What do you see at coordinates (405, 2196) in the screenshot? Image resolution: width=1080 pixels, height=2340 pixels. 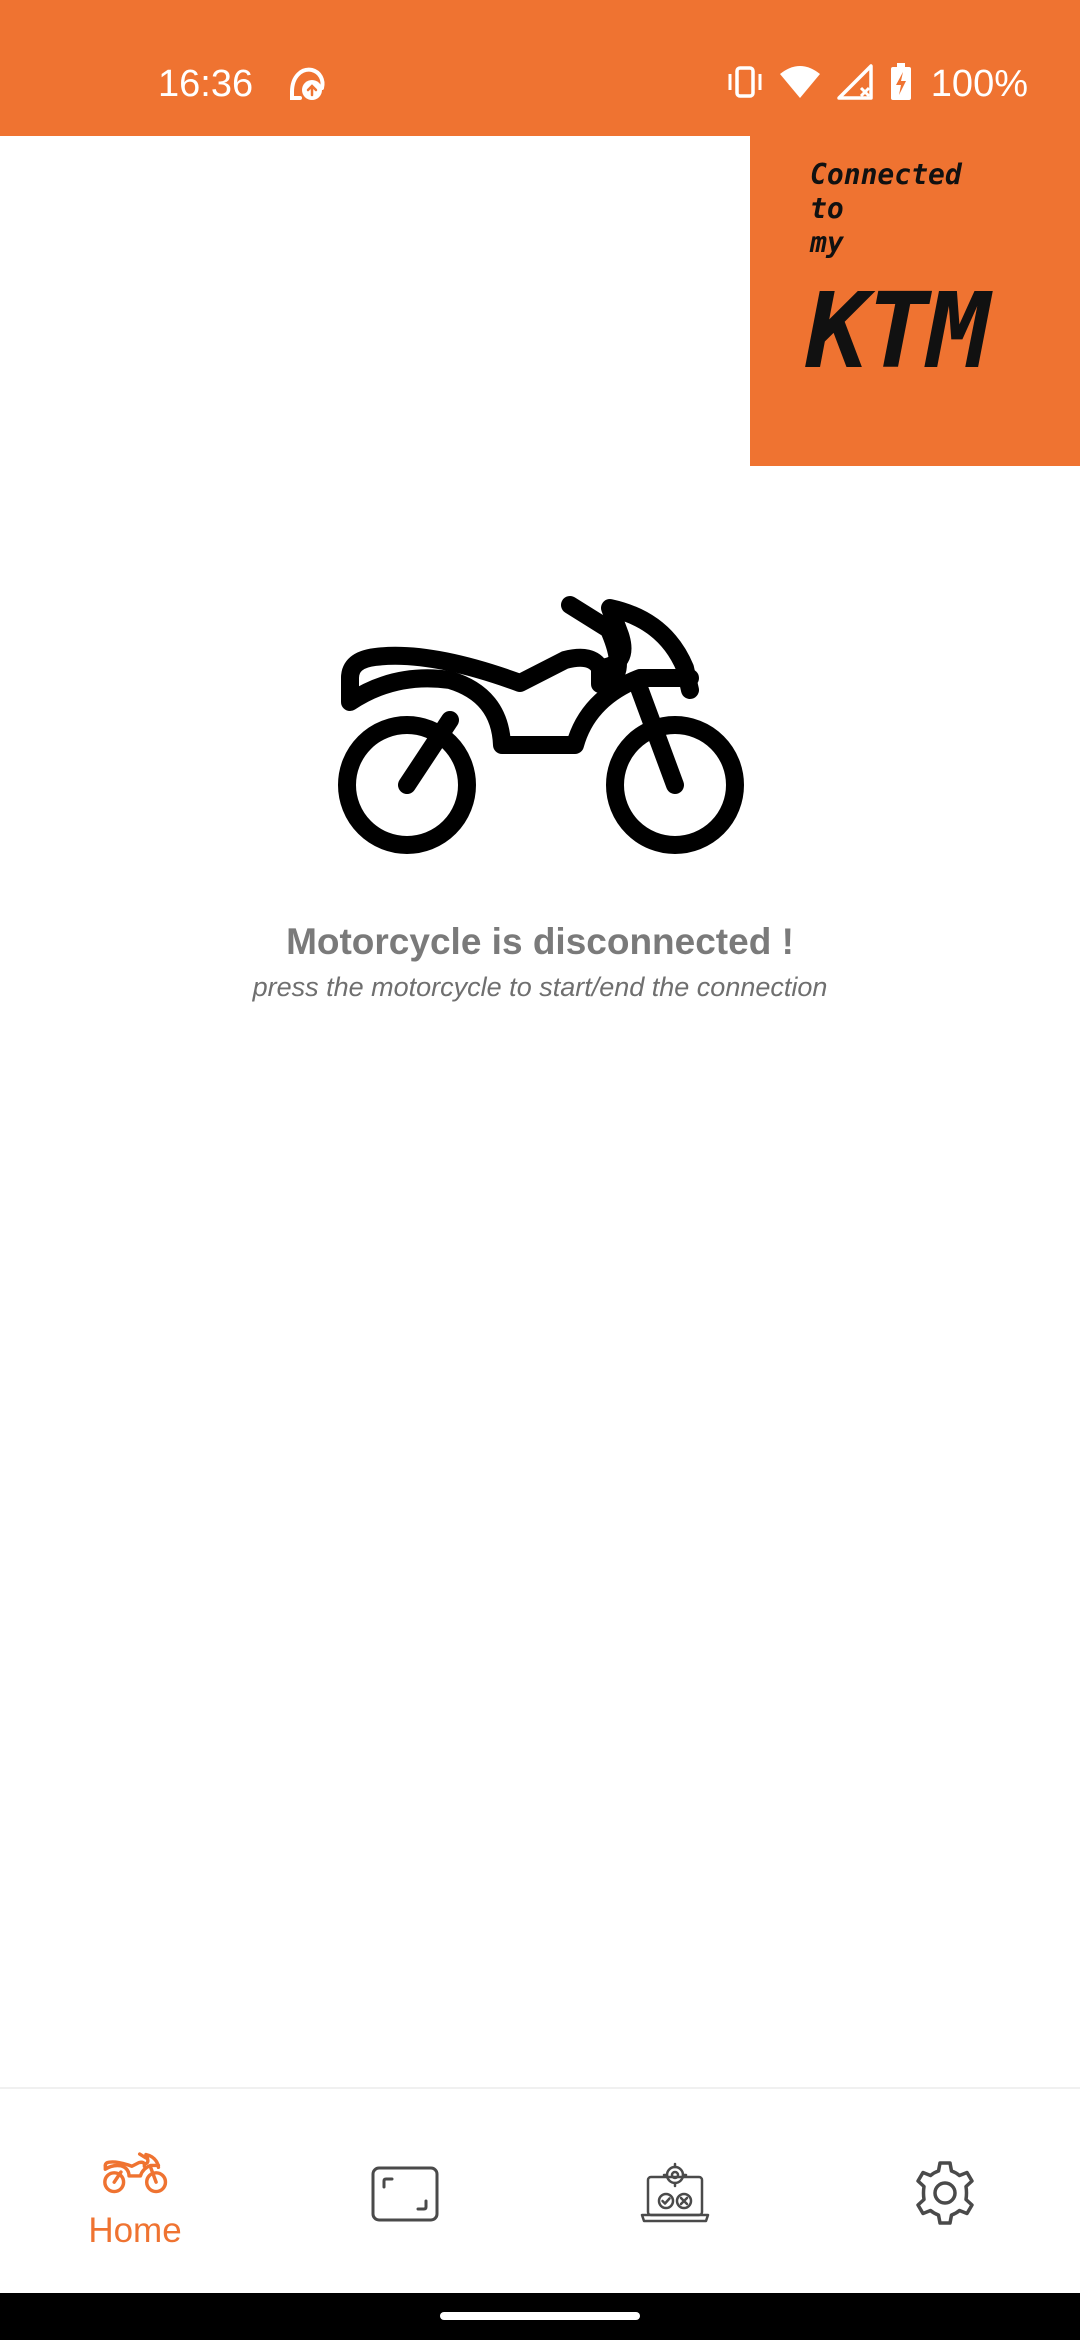 I see `frame-icon` at bounding box center [405, 2196].